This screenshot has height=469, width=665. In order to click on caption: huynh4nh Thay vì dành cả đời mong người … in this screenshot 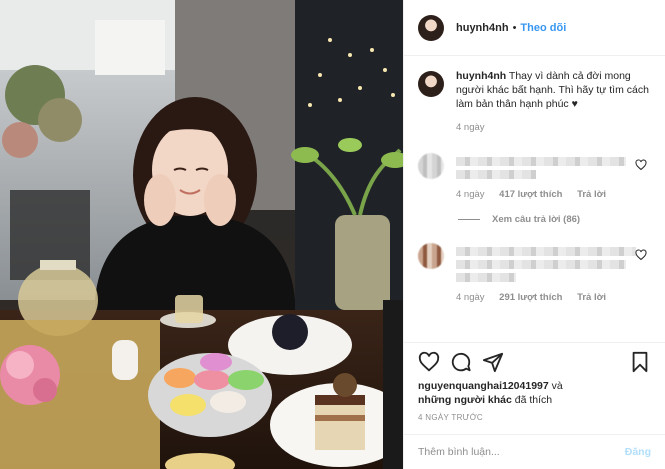, I will do `click(534, 102)`.